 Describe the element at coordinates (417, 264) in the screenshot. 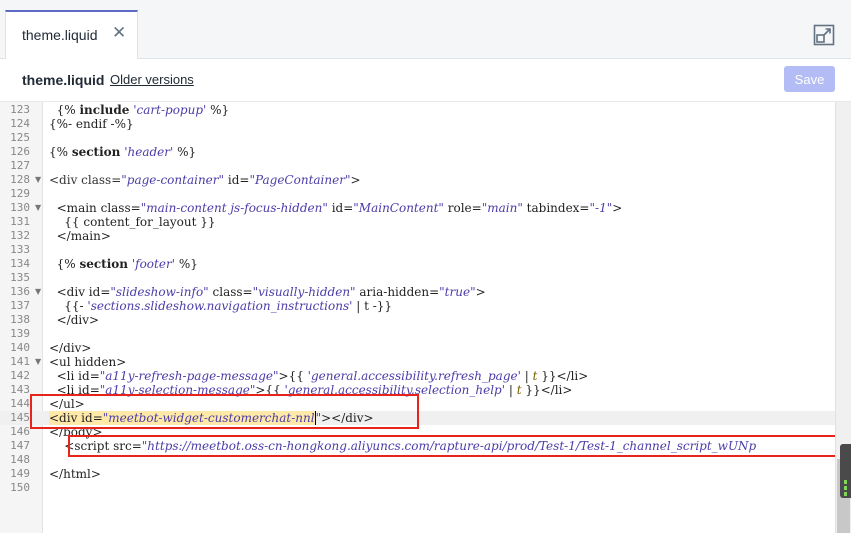

I see `code-line-134: 134 {% section 'footer' %}` at that location.